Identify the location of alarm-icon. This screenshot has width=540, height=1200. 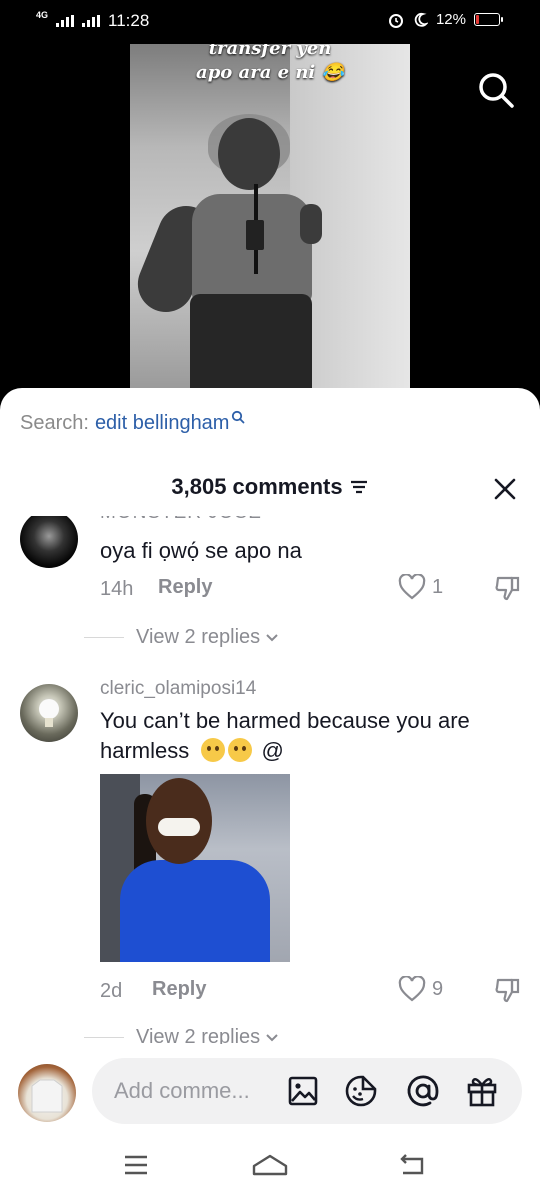
(395, 20).